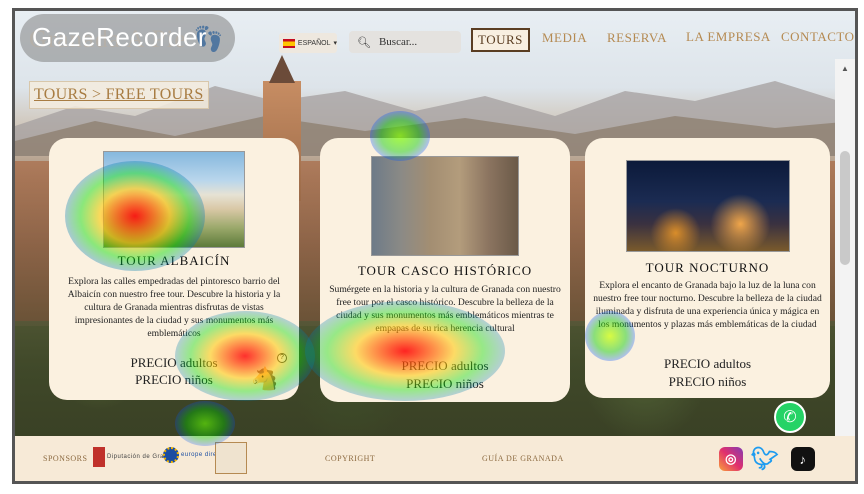 Image resolution: width=864 pixels, height=494 pixels. I want to click on nav-contacto-label: CONTACTO, so click(818, 37).